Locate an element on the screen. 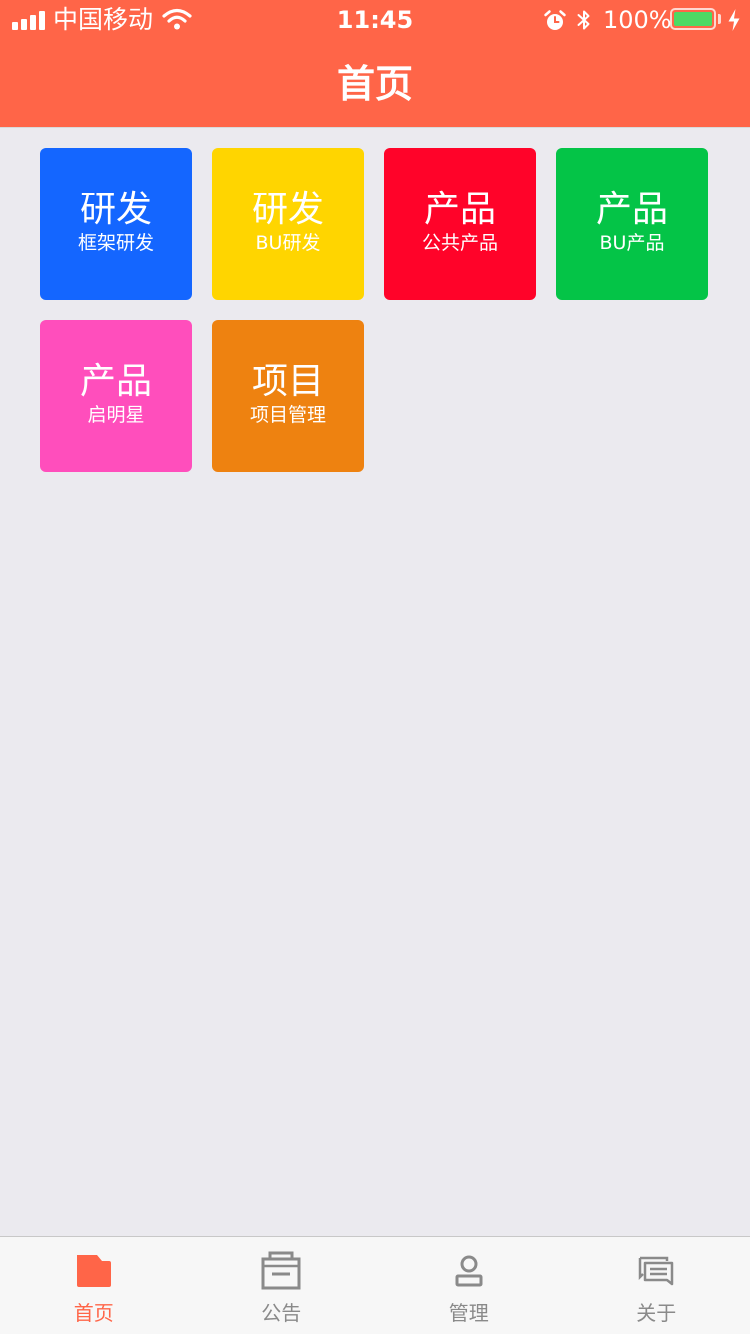  battery-icon is located at coordinates (693, 19).